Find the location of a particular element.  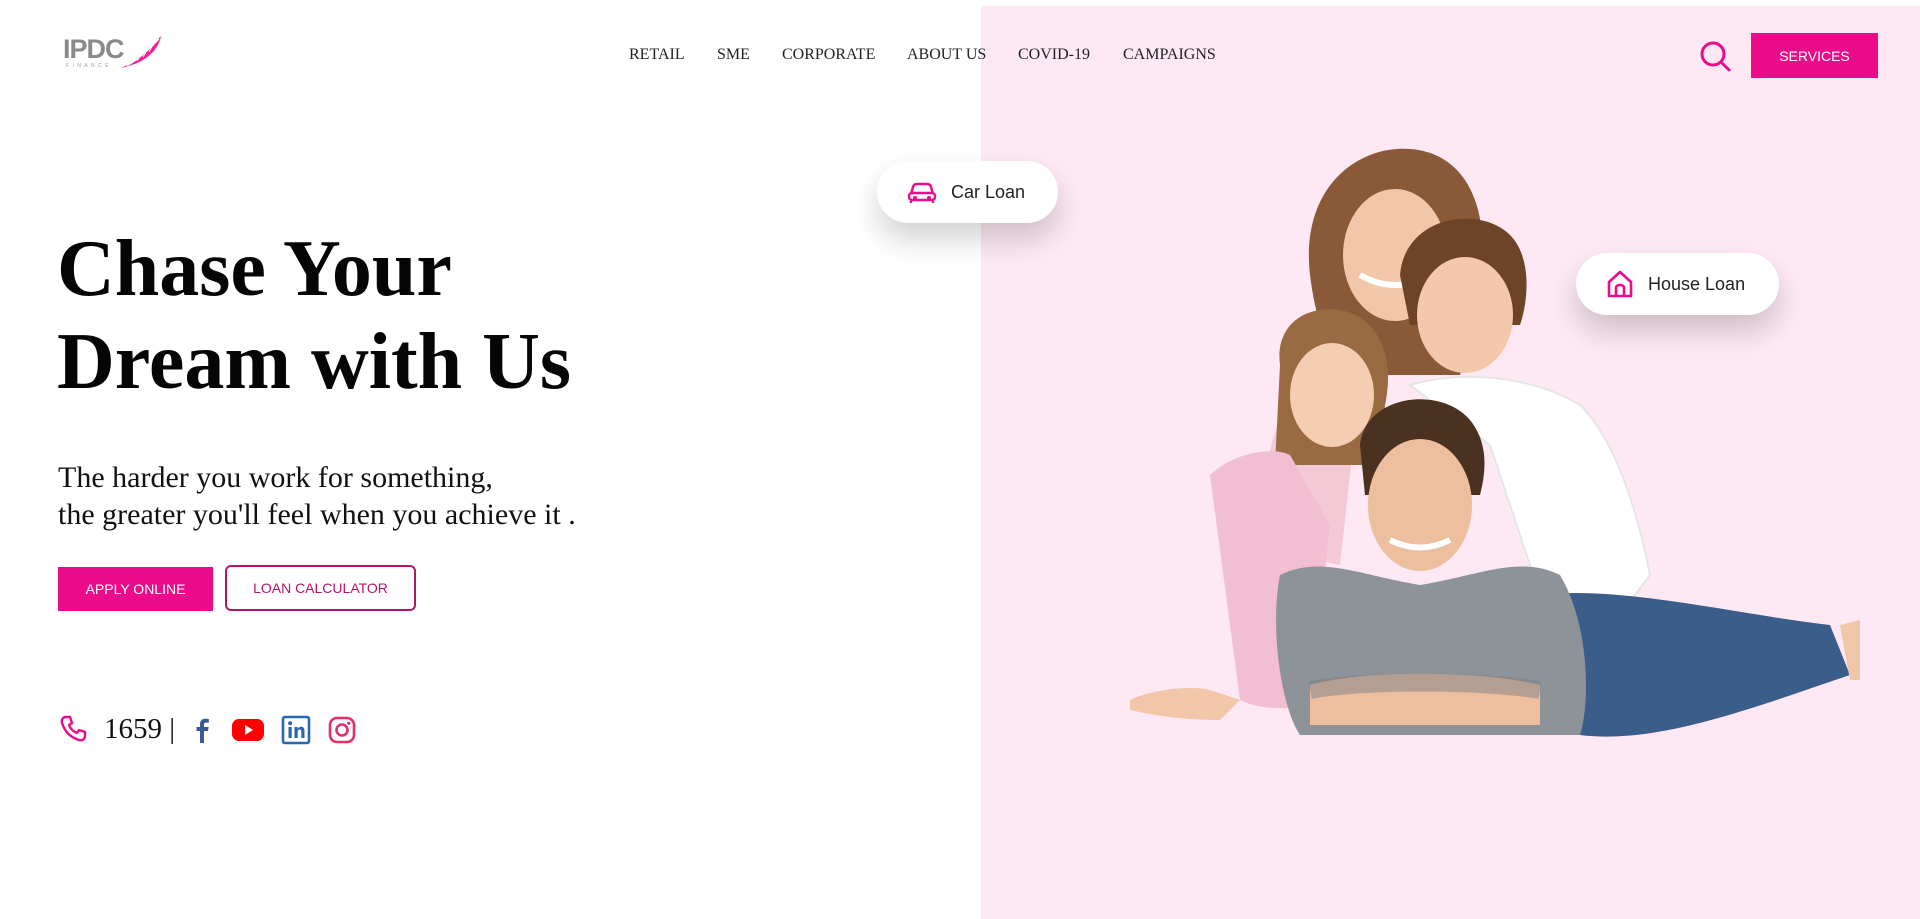

ipdc-logo: IPDC FINANCE is located at coordinates (113, 54).